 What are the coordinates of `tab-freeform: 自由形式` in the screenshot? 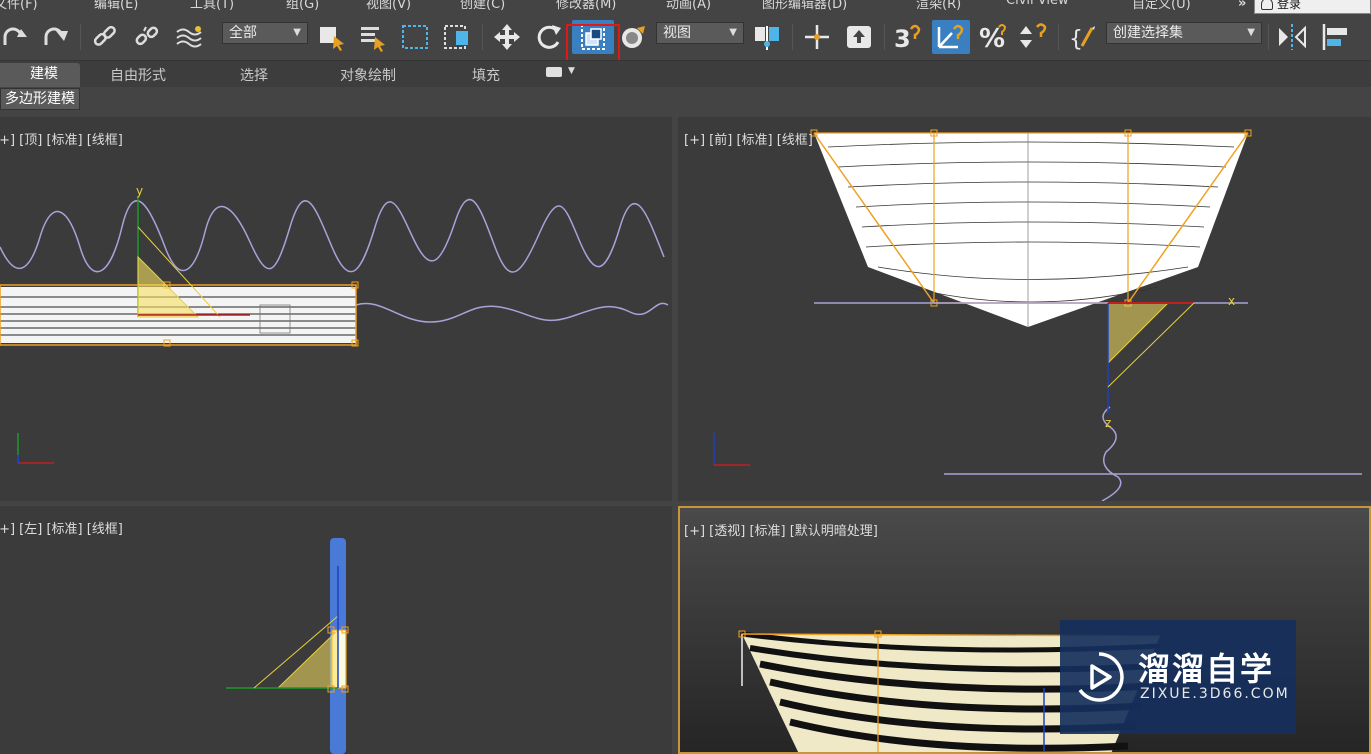 It's located at (138, 75).